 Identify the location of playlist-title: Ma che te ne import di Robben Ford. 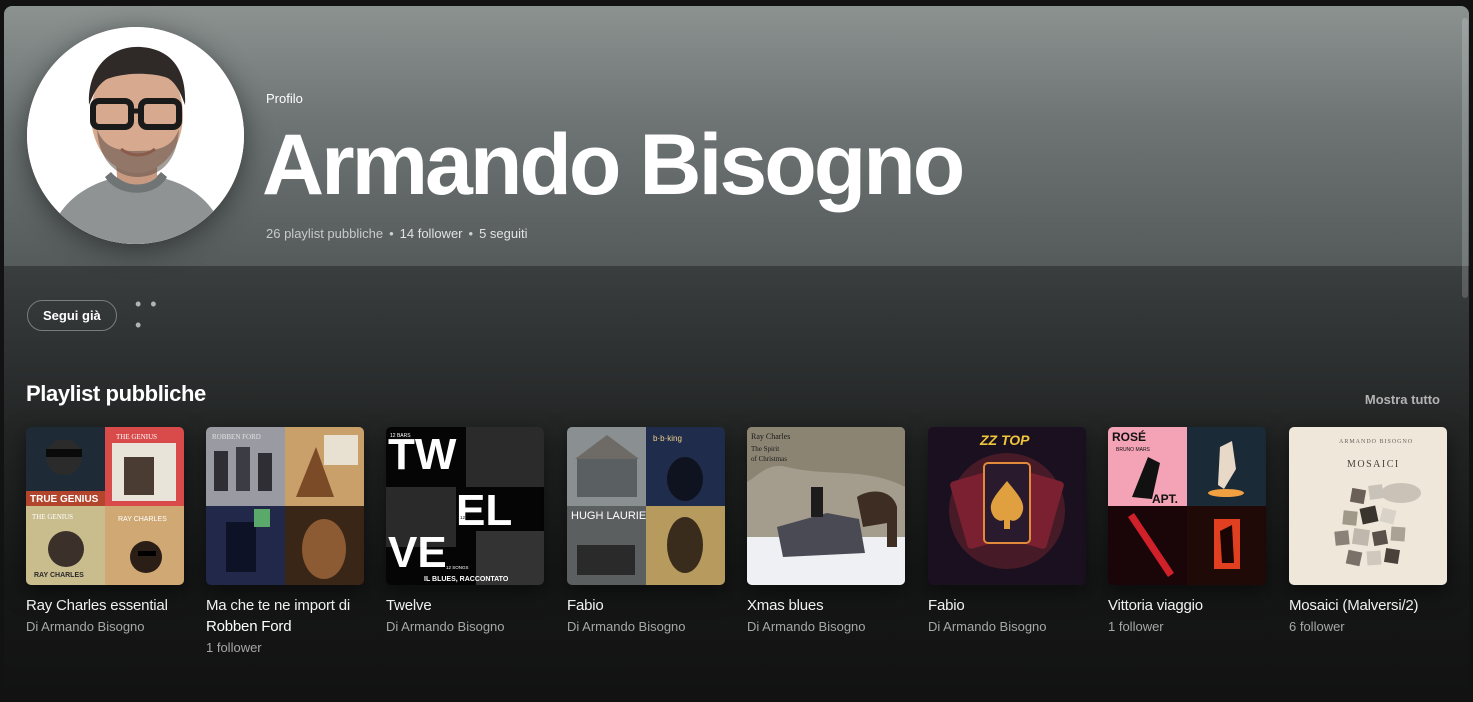
(285, 616).